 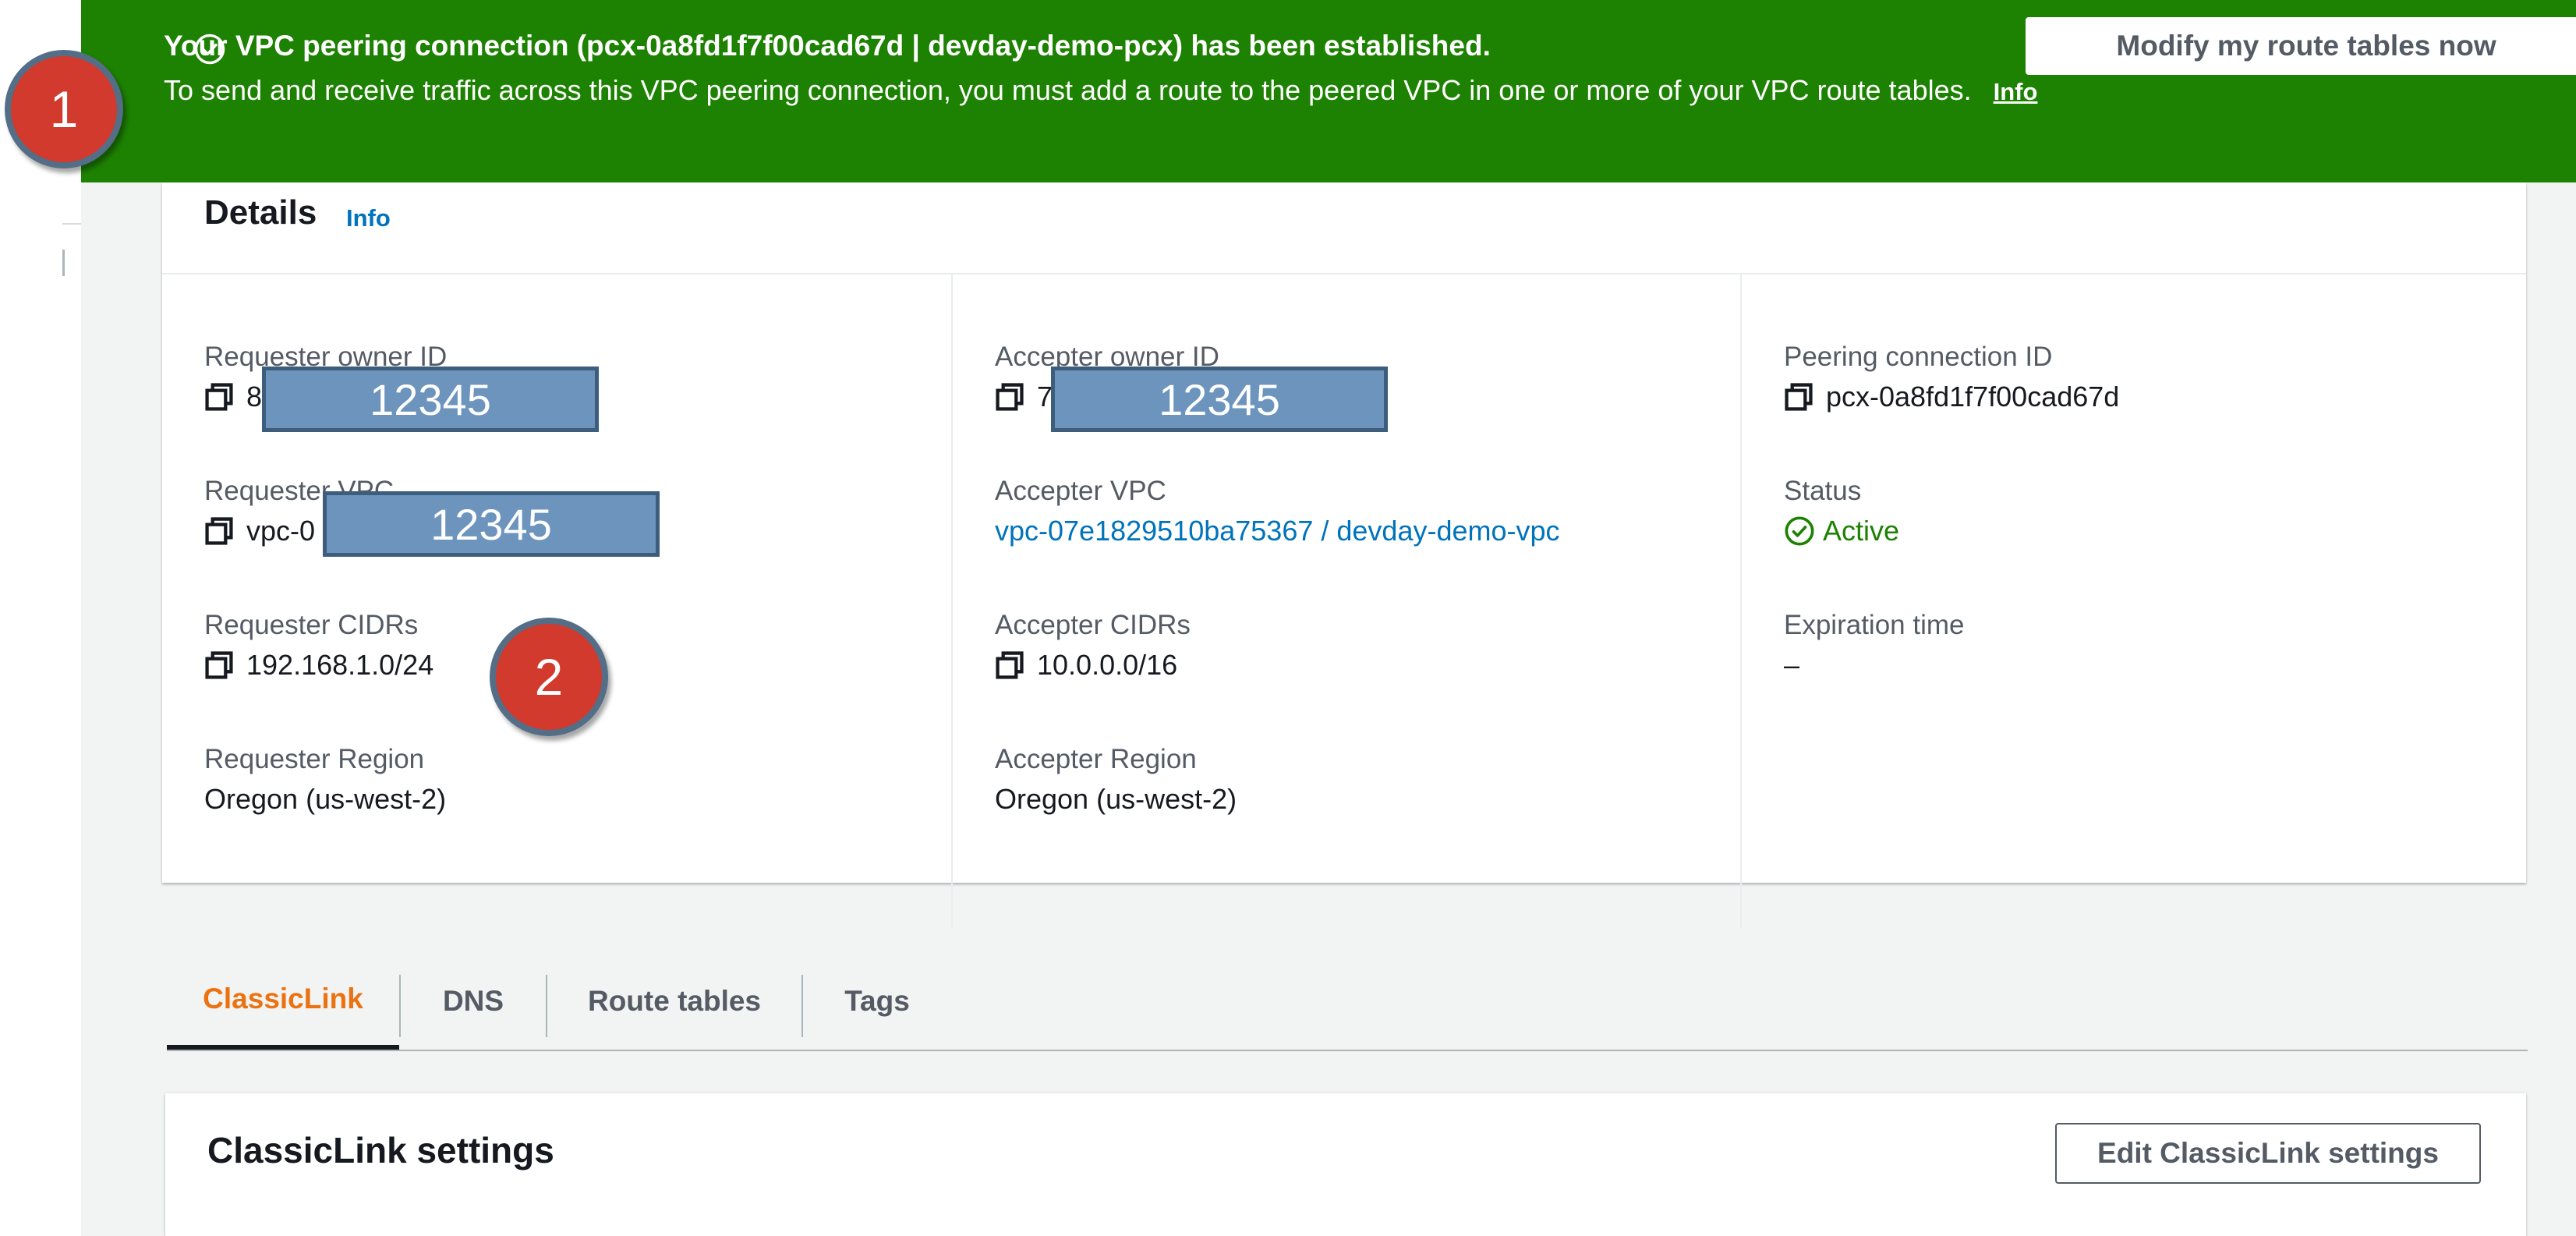 I want to click on left-gutter, so click(x=40, y=618).